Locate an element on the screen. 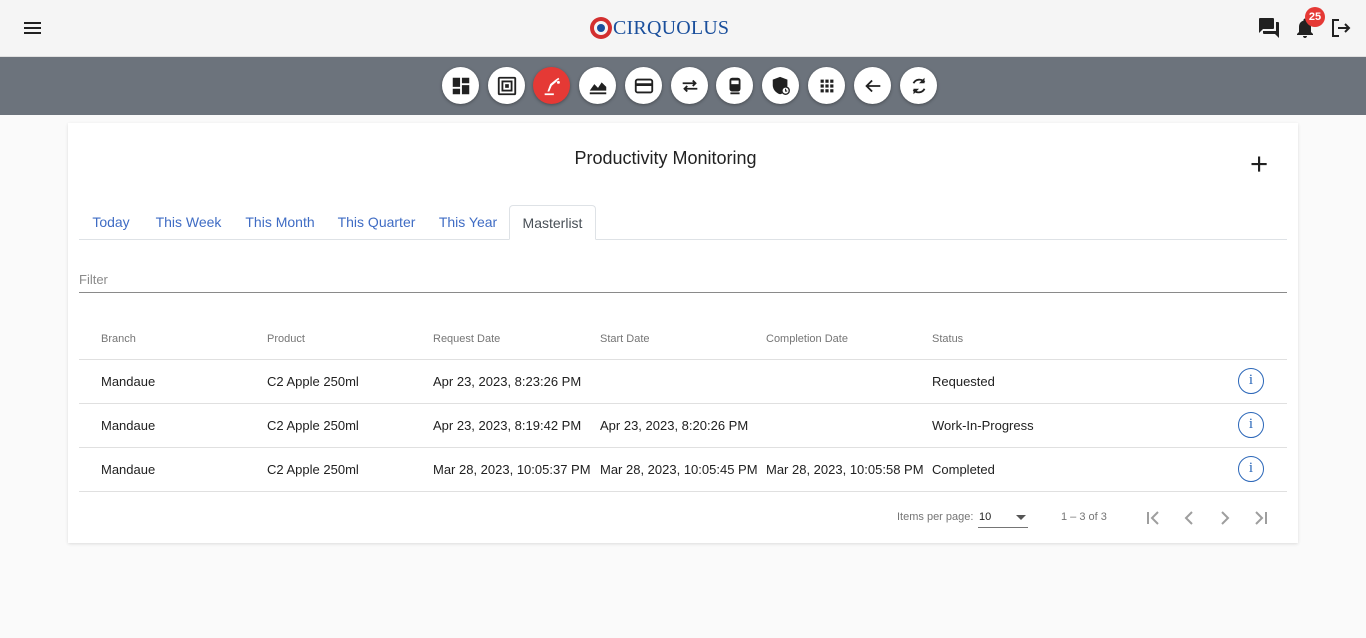 The image size is (1366, 638). brand-logo: CIRQUOLUS is located at coordinates (659, 28).